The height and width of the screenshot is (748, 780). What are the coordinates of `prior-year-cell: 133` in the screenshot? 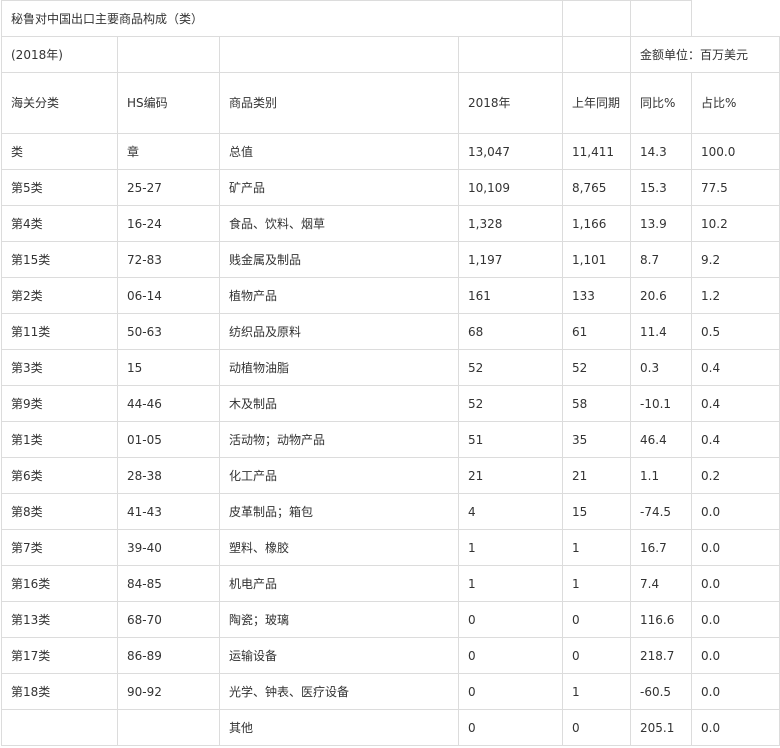 It's located at (597, 295).